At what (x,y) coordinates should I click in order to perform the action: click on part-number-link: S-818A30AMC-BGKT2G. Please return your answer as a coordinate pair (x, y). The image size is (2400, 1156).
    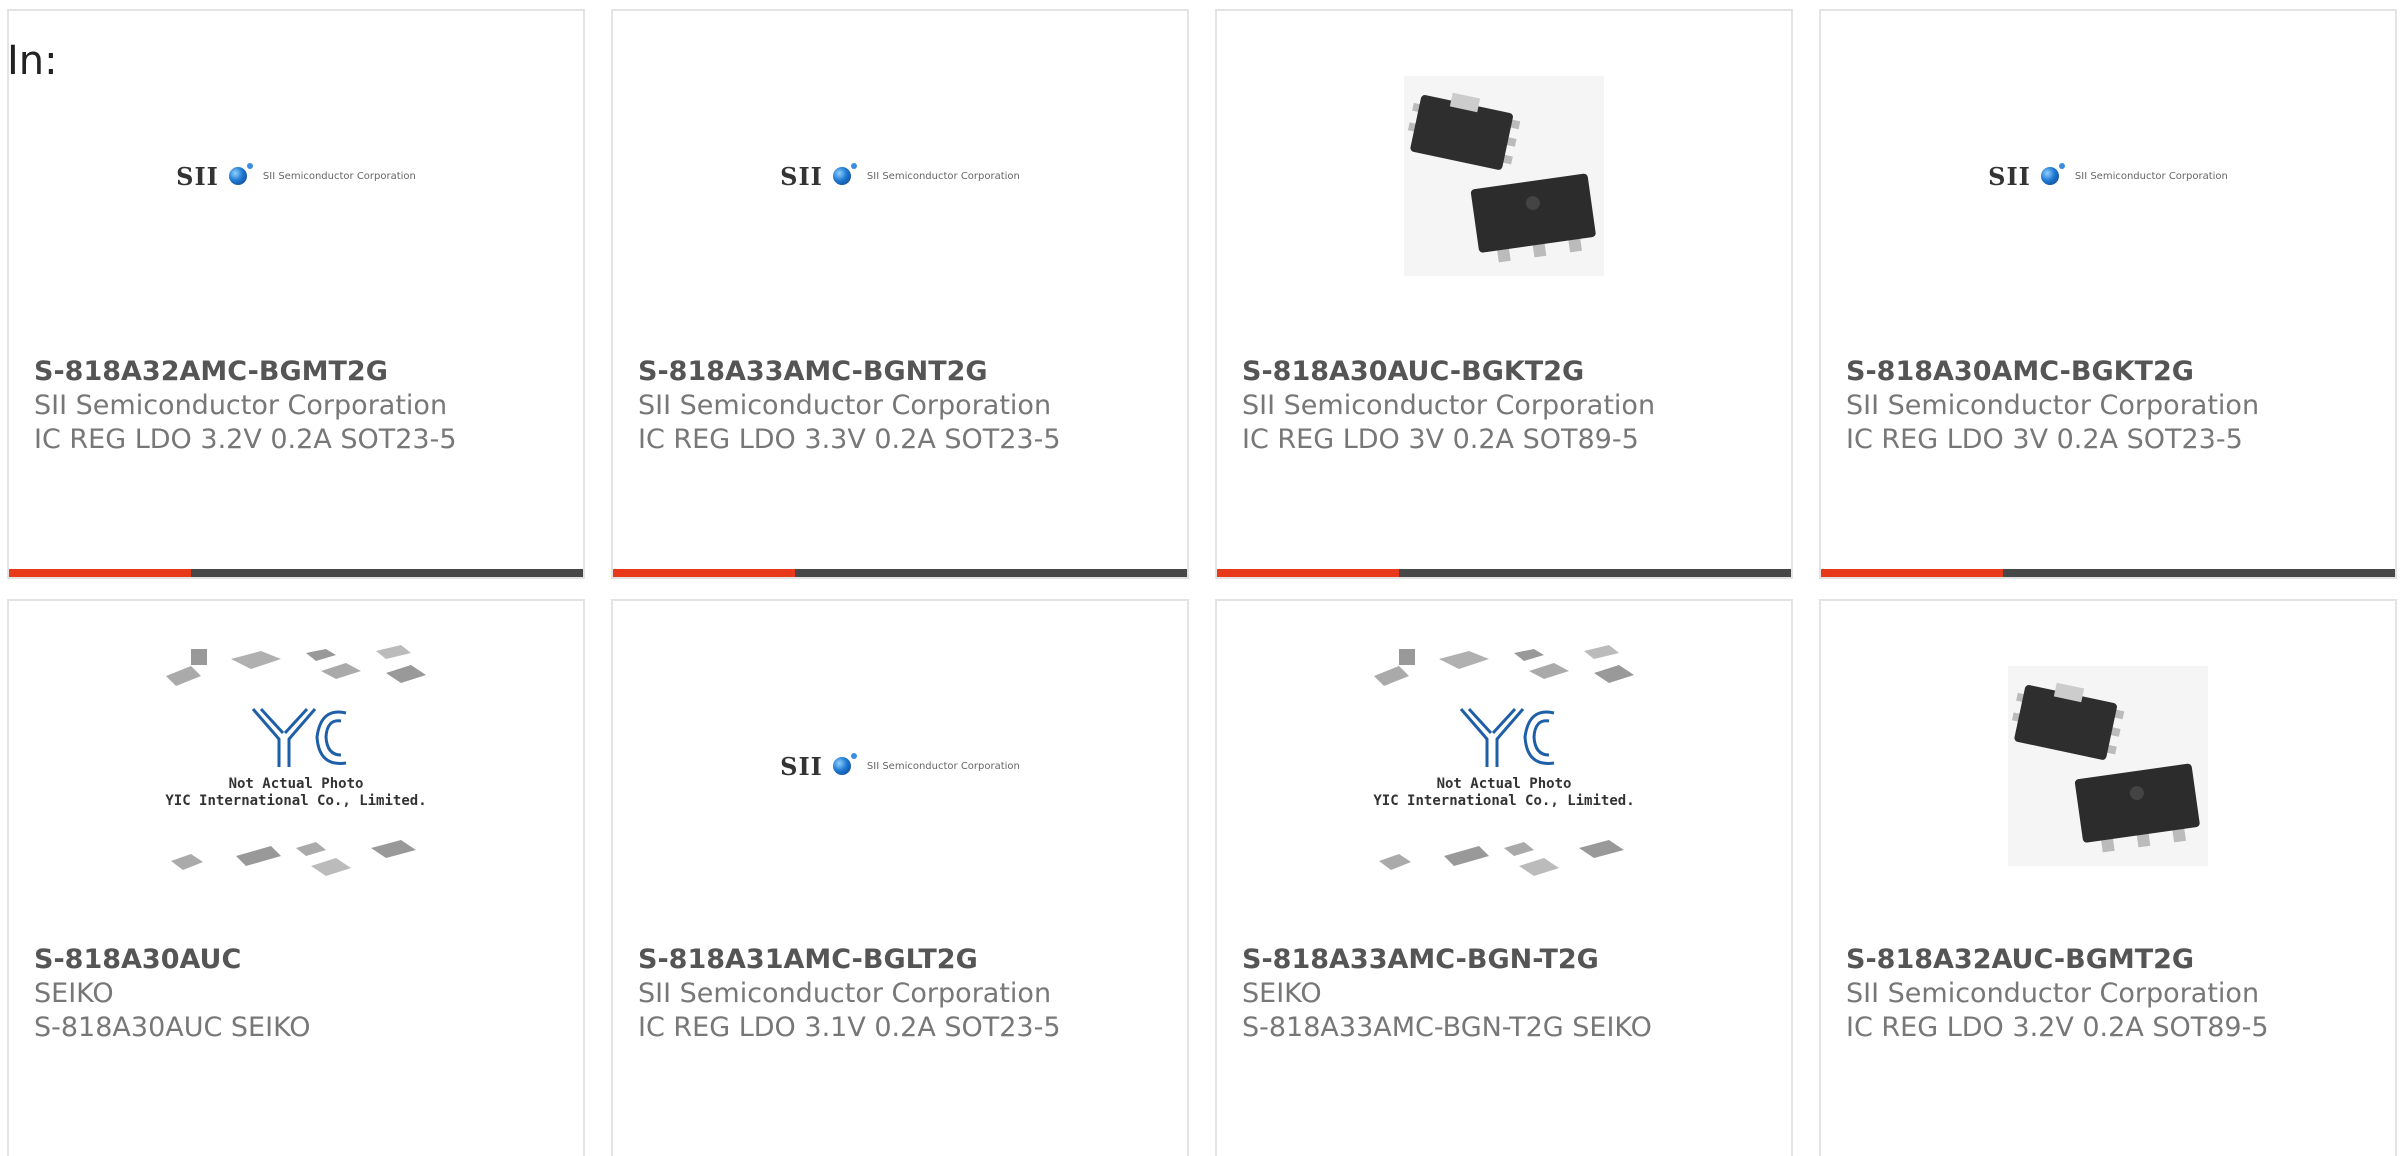
    Looking at the image, I should click on (2115, 372).